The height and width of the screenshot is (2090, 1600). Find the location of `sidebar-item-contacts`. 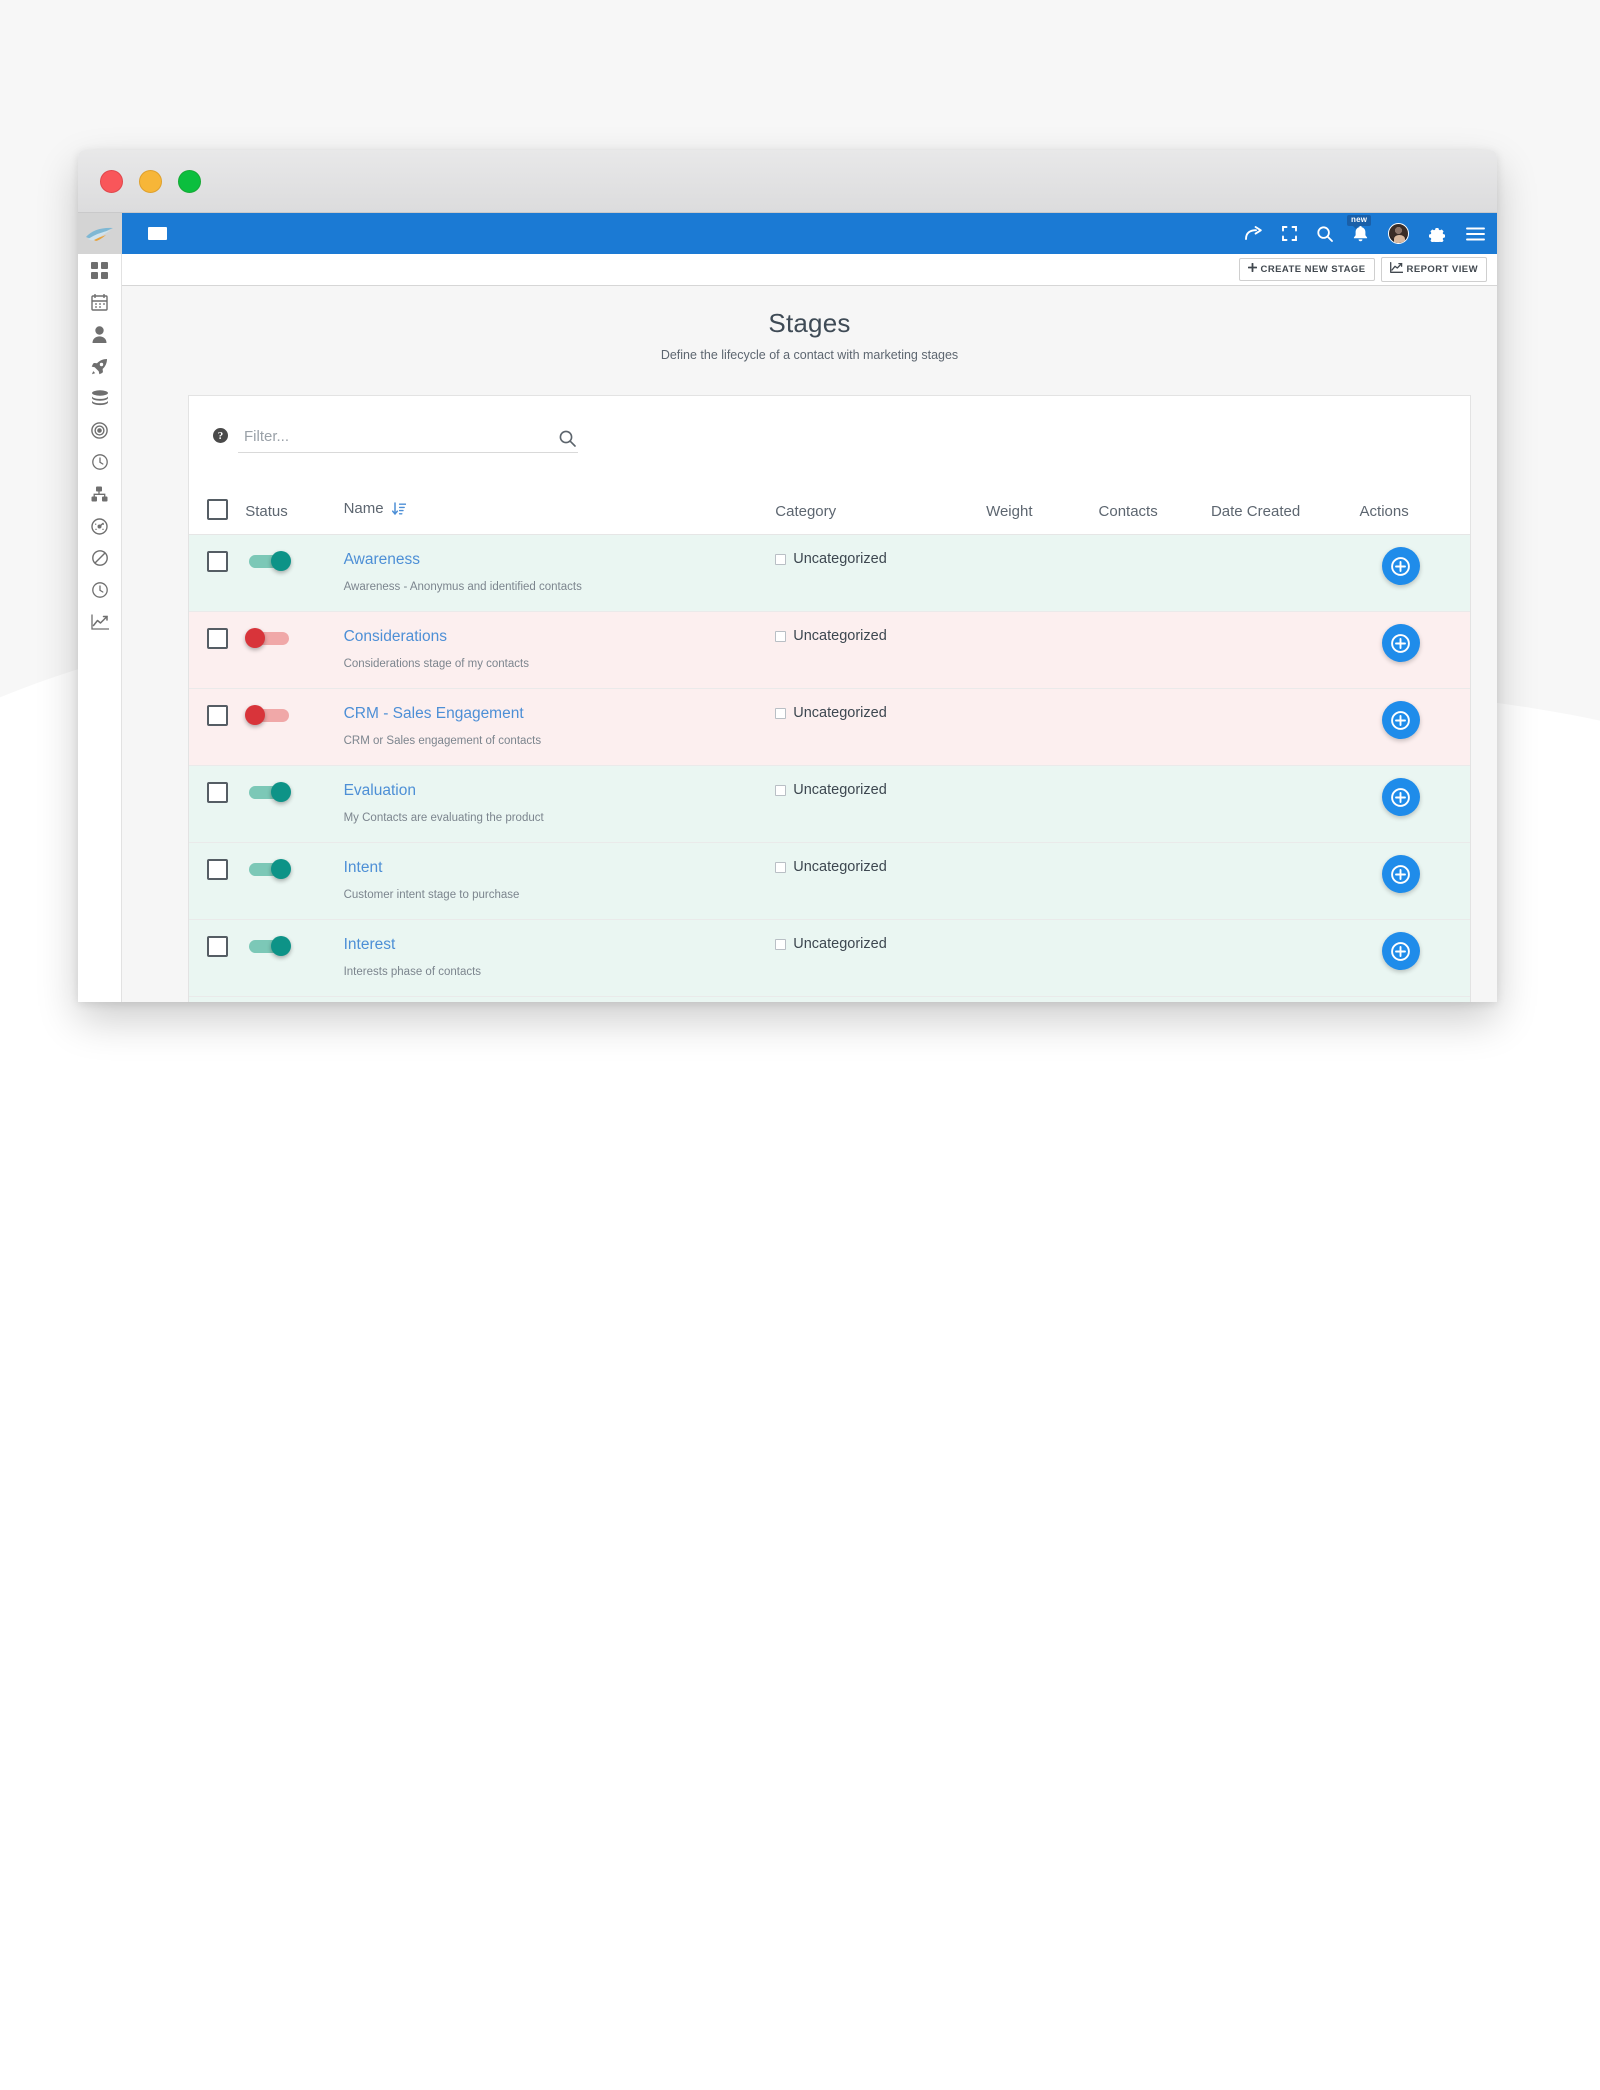

sidebar-item-contacts is located at coordinates (100, 334).